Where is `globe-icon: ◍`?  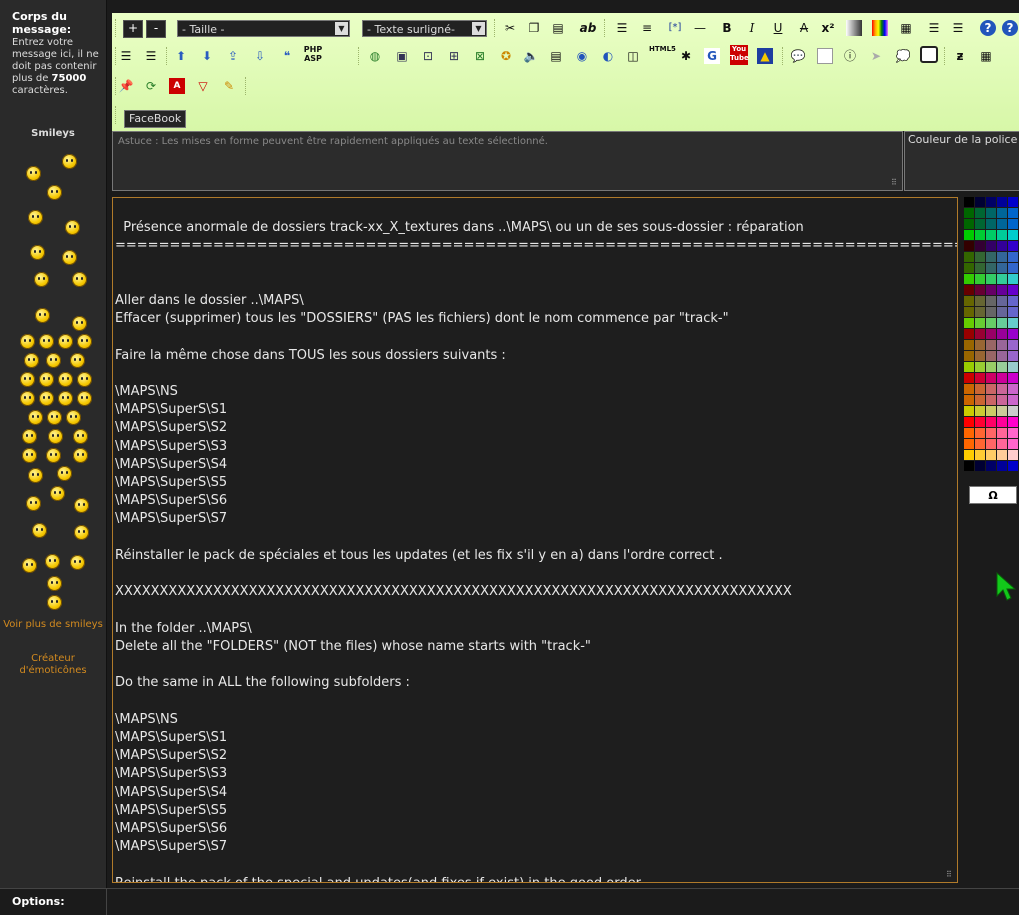
globe-icon: ◍ is located at coordinates (375, 56).